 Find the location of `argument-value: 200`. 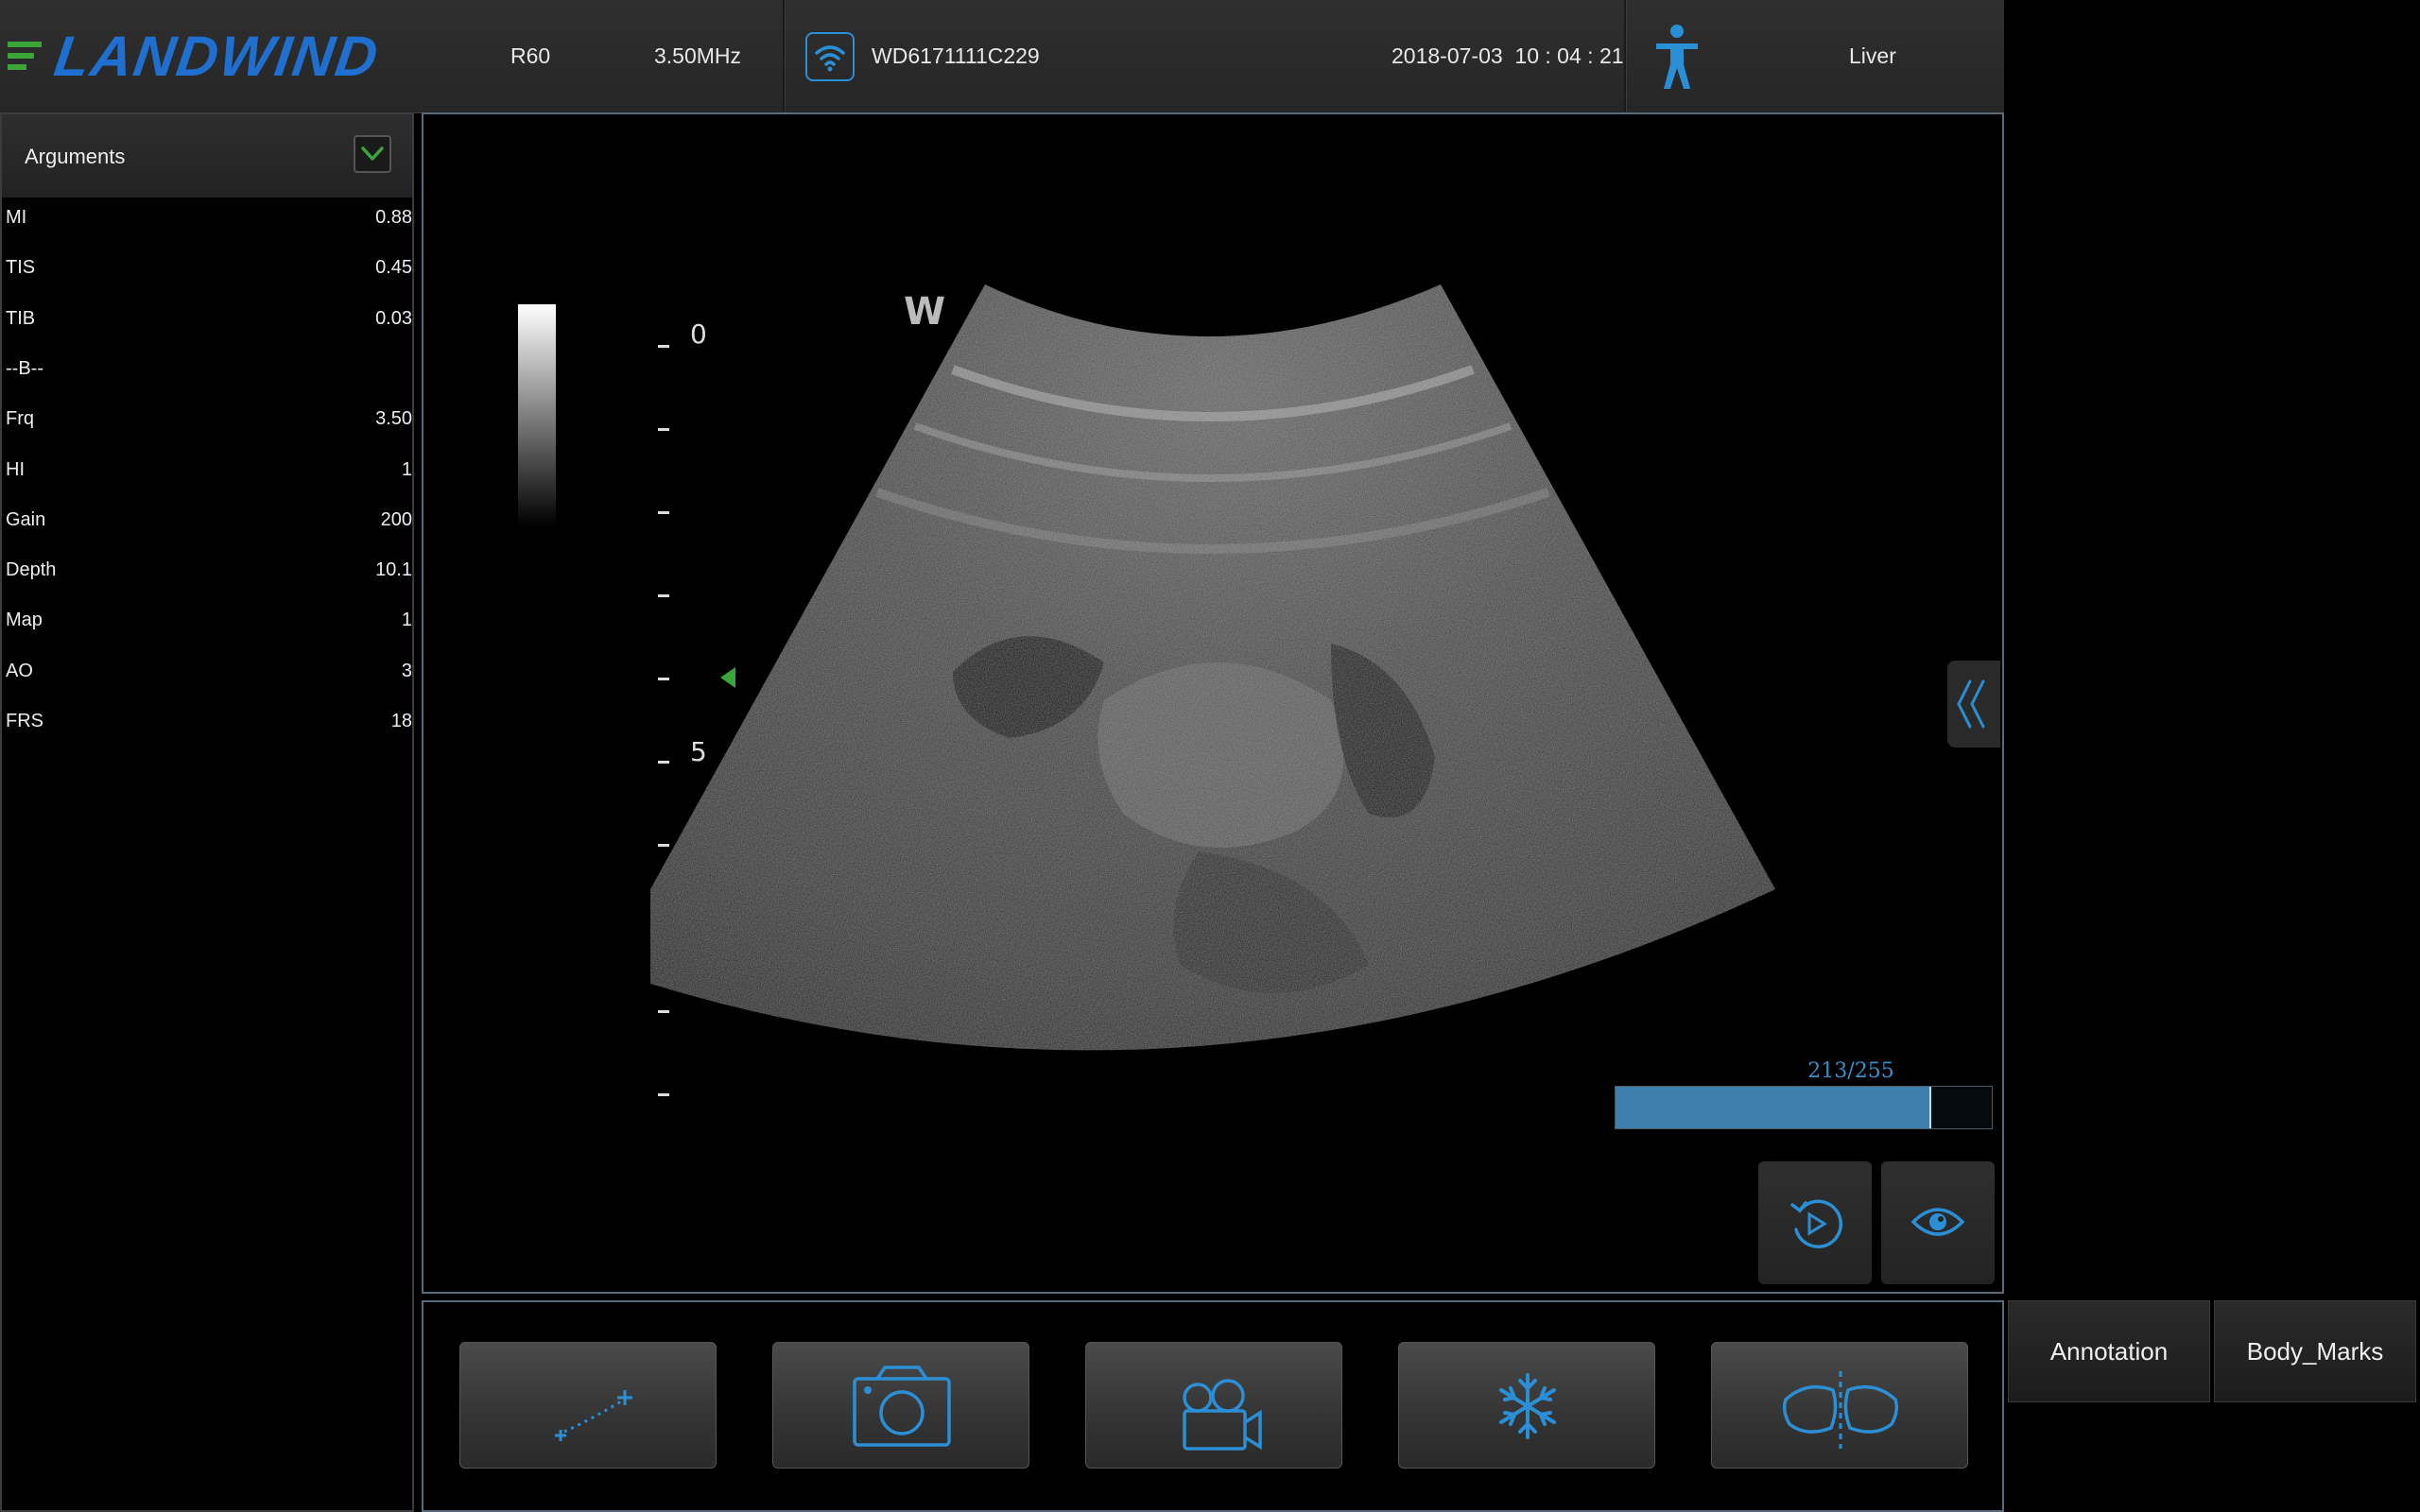

argument-value: 200 is located at coordinates (396, 519).